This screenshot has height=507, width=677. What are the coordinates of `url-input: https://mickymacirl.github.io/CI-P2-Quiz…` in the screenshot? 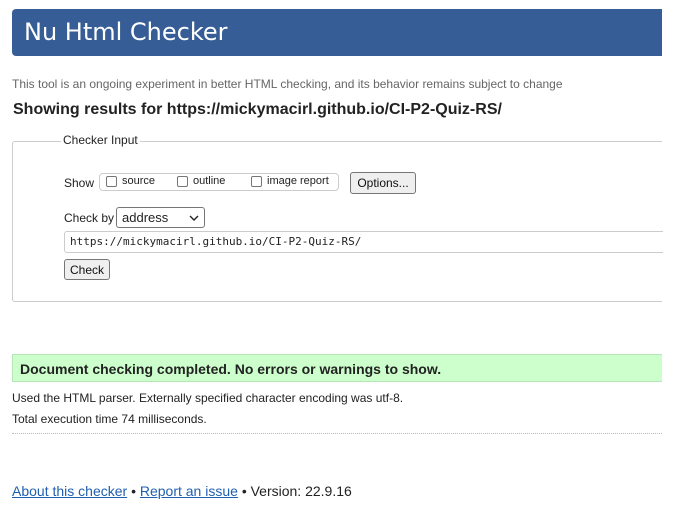 It's located at (363, 242).